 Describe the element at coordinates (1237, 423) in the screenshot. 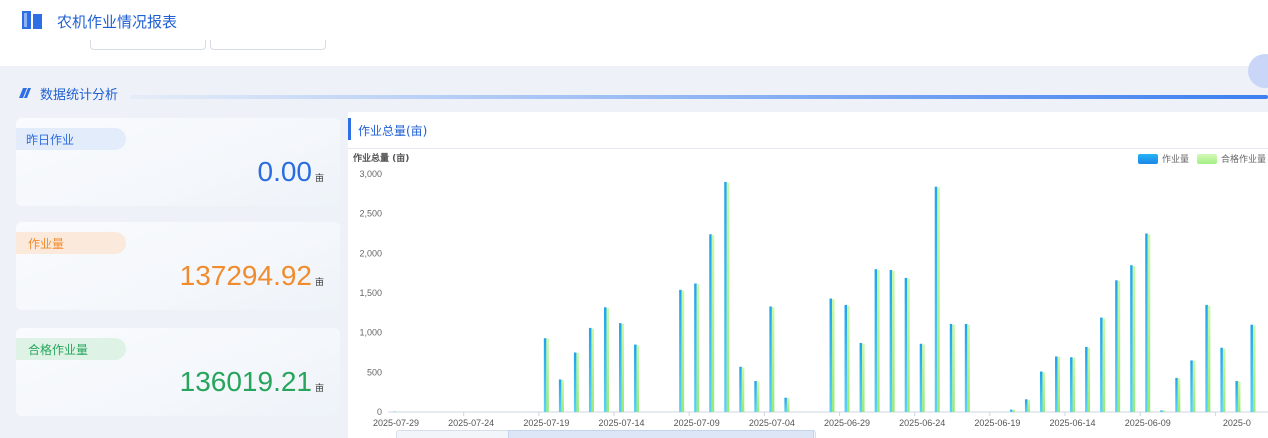

I see `x-tick-label: 2025-0` at that location.